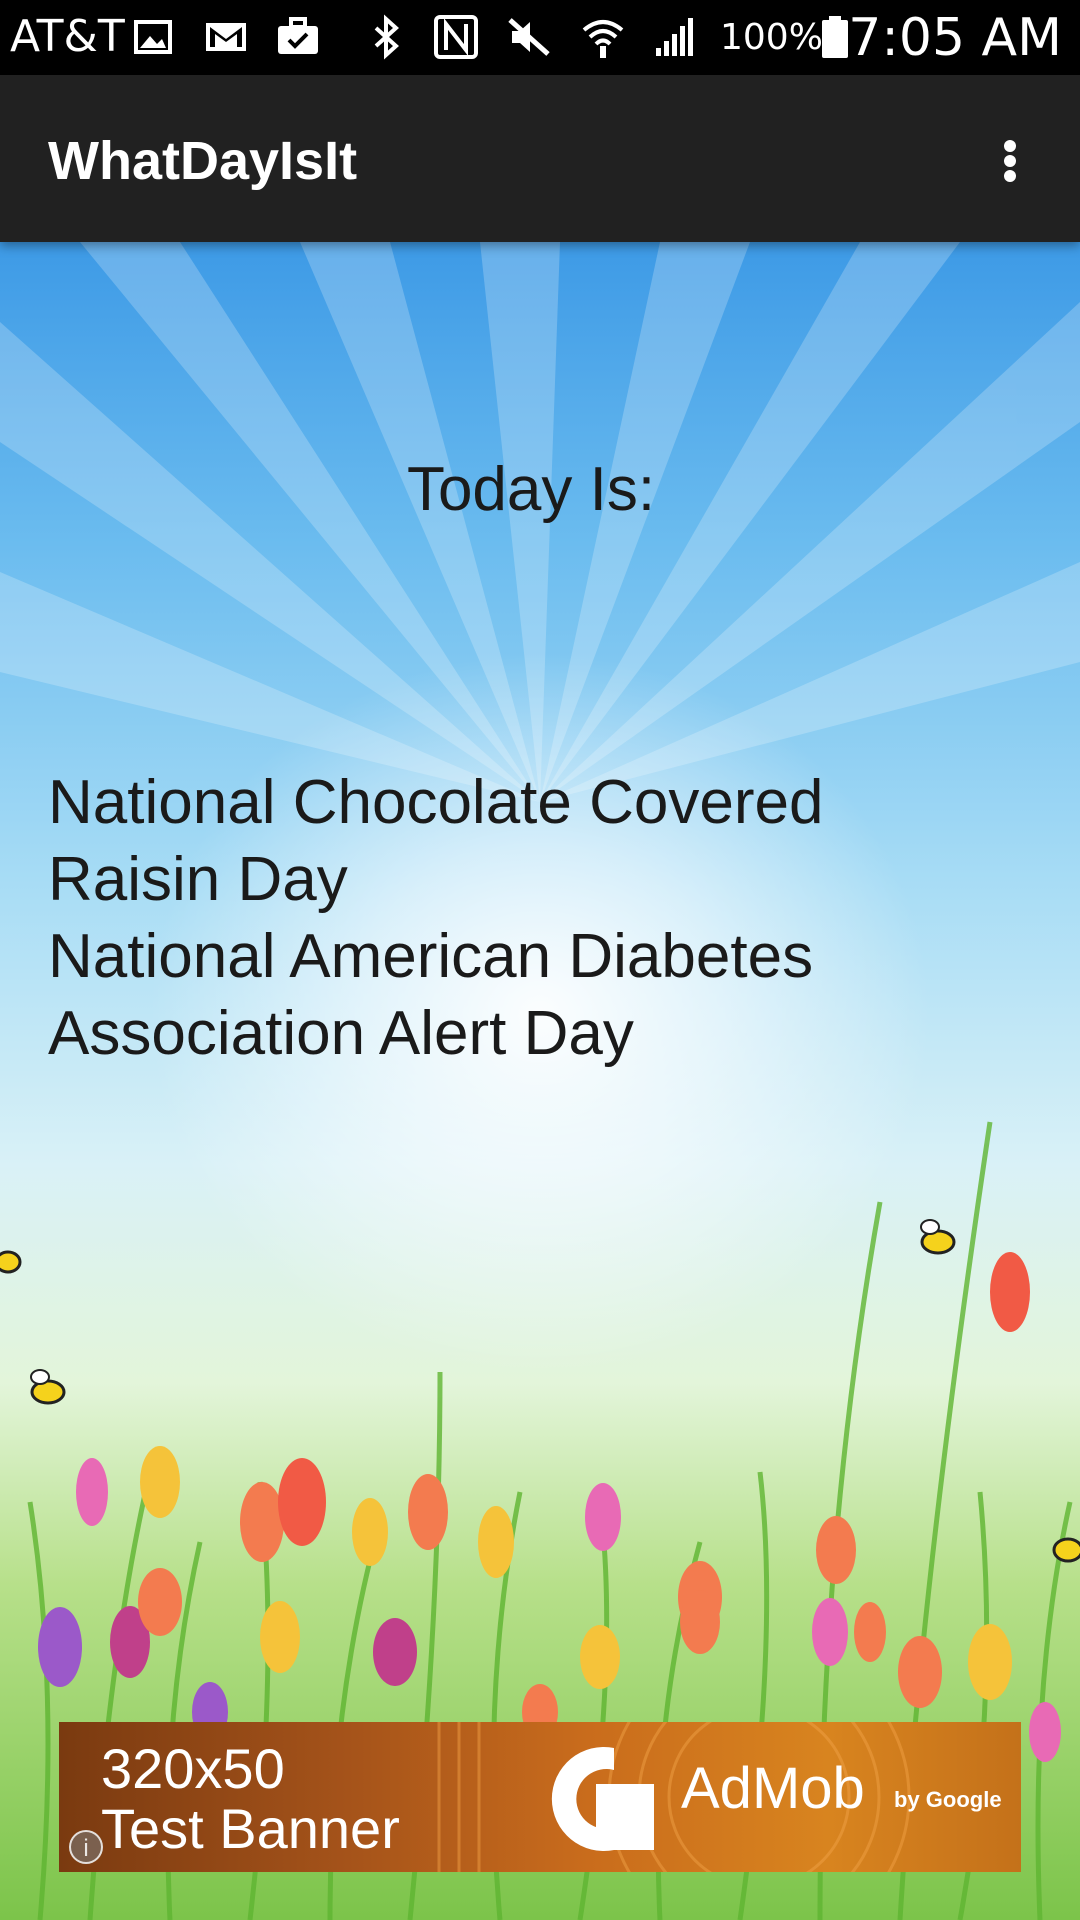 The width and height of the screenshot is (1080, 1920). What do you see at coordinates (955, 38) in the screenshot?
I see `clock: 7:05 AM` at bounding box center [955, 38].